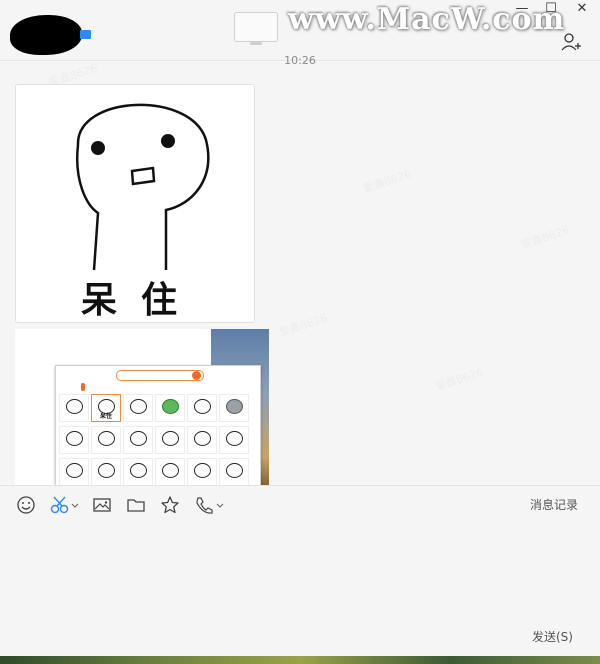 The image size is (600, 664). I want to click on add-member-icon, so click(571, 42).